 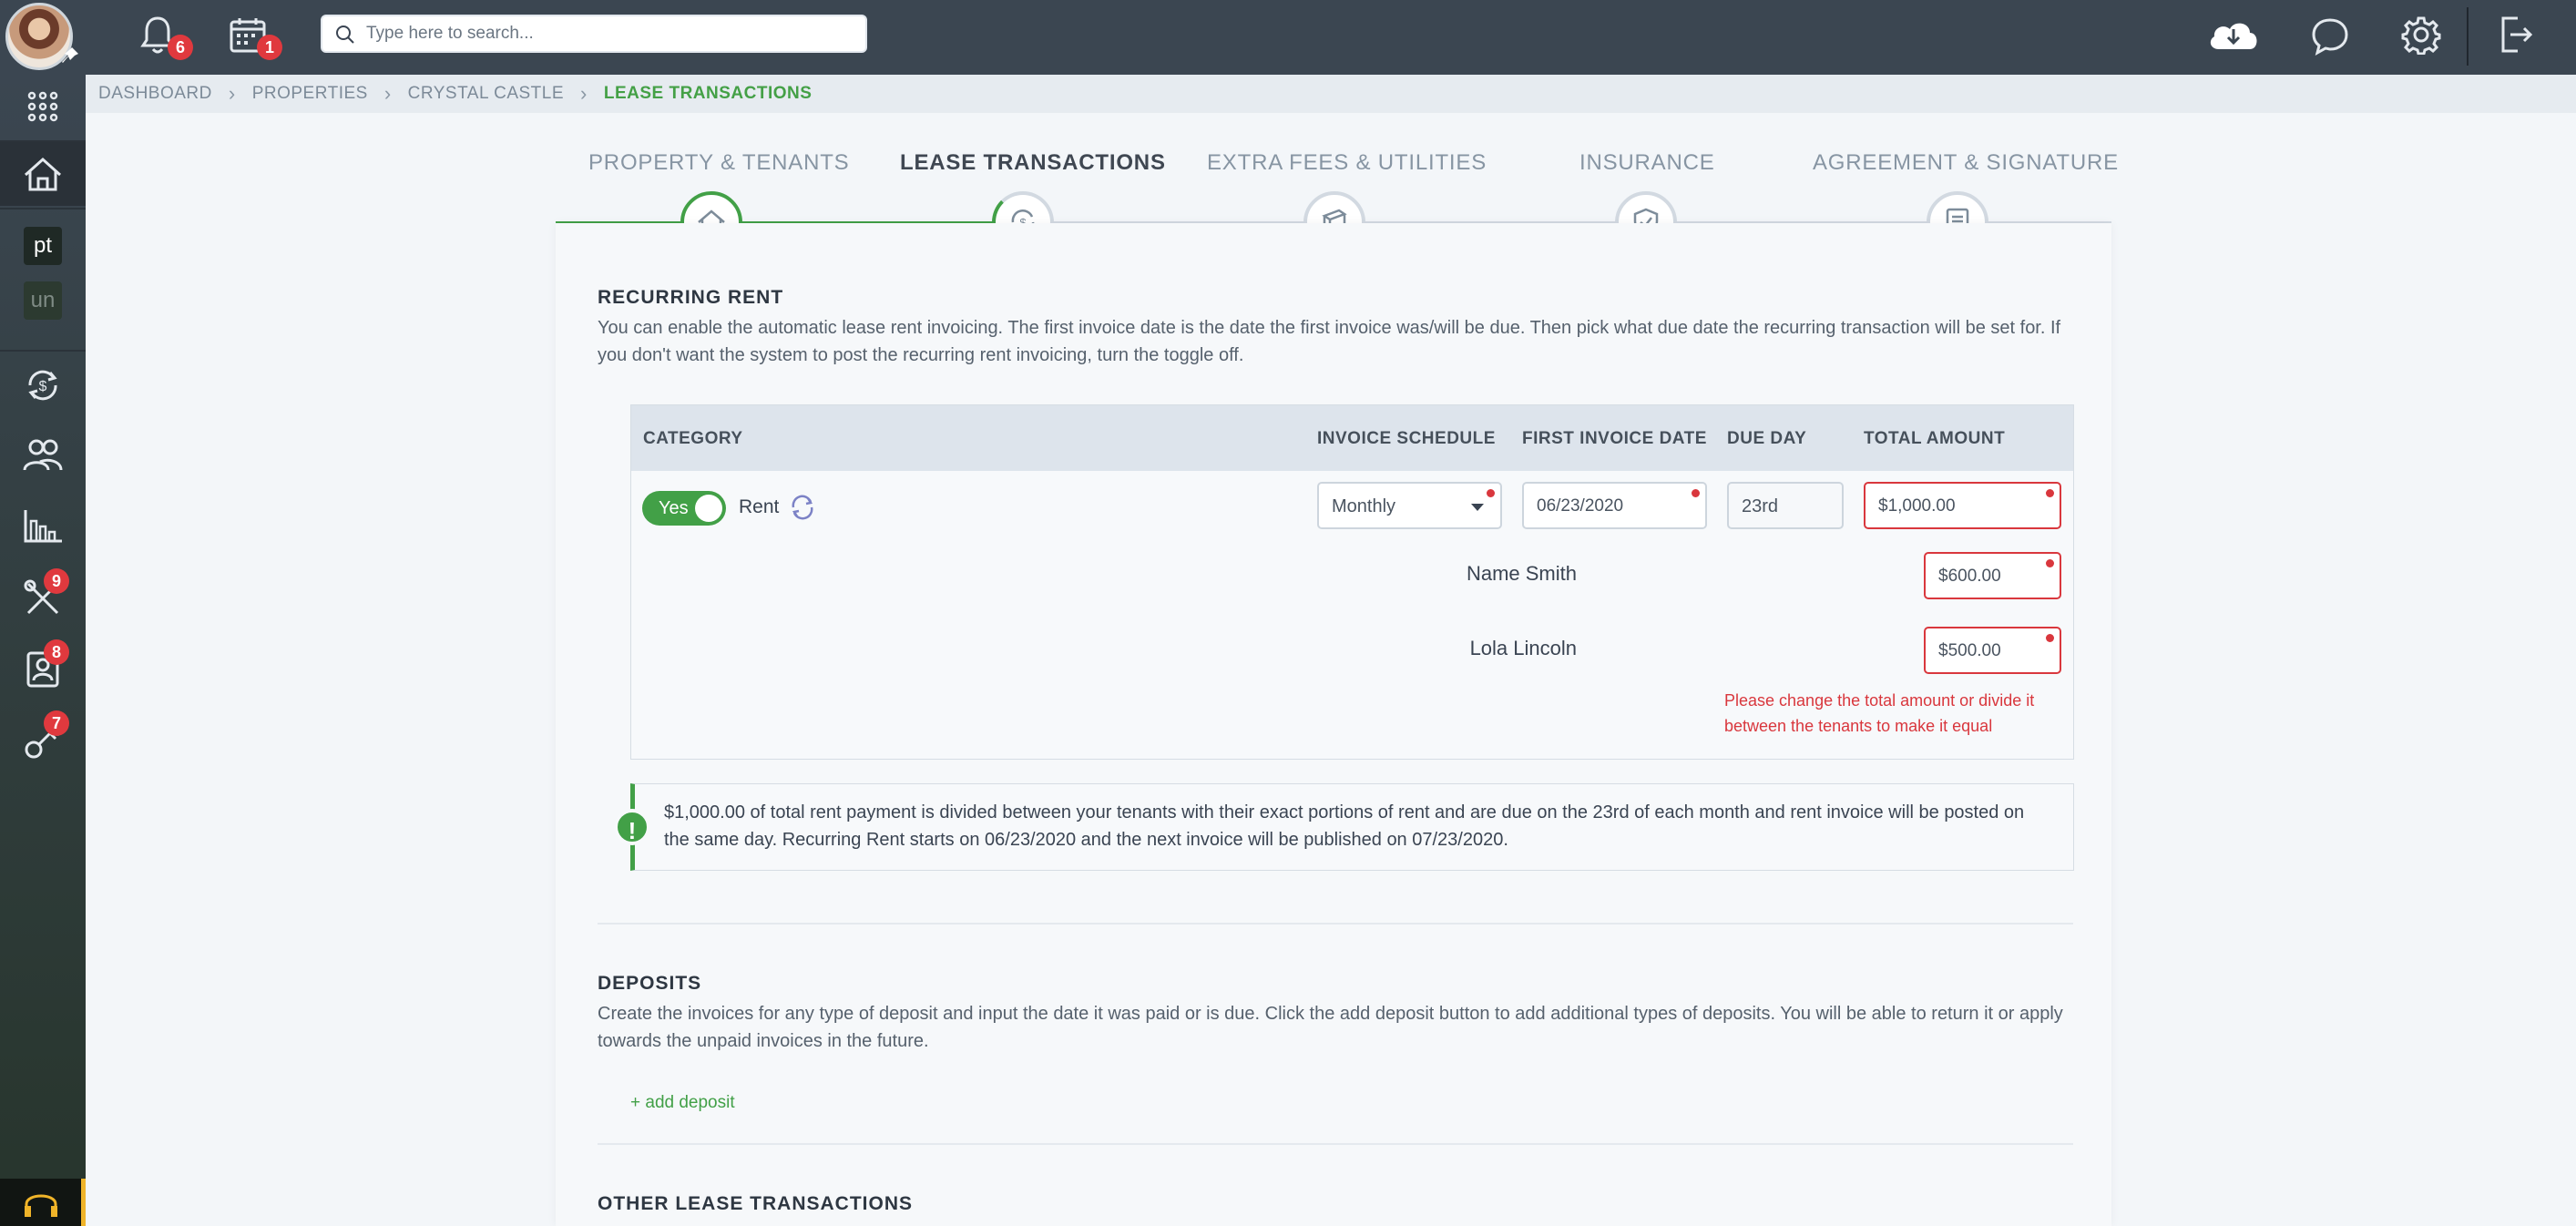 What do you see at coordinates (164, 36) in the screenshot?
I see `notifications-button: 6` at bounding box center [164, 36].